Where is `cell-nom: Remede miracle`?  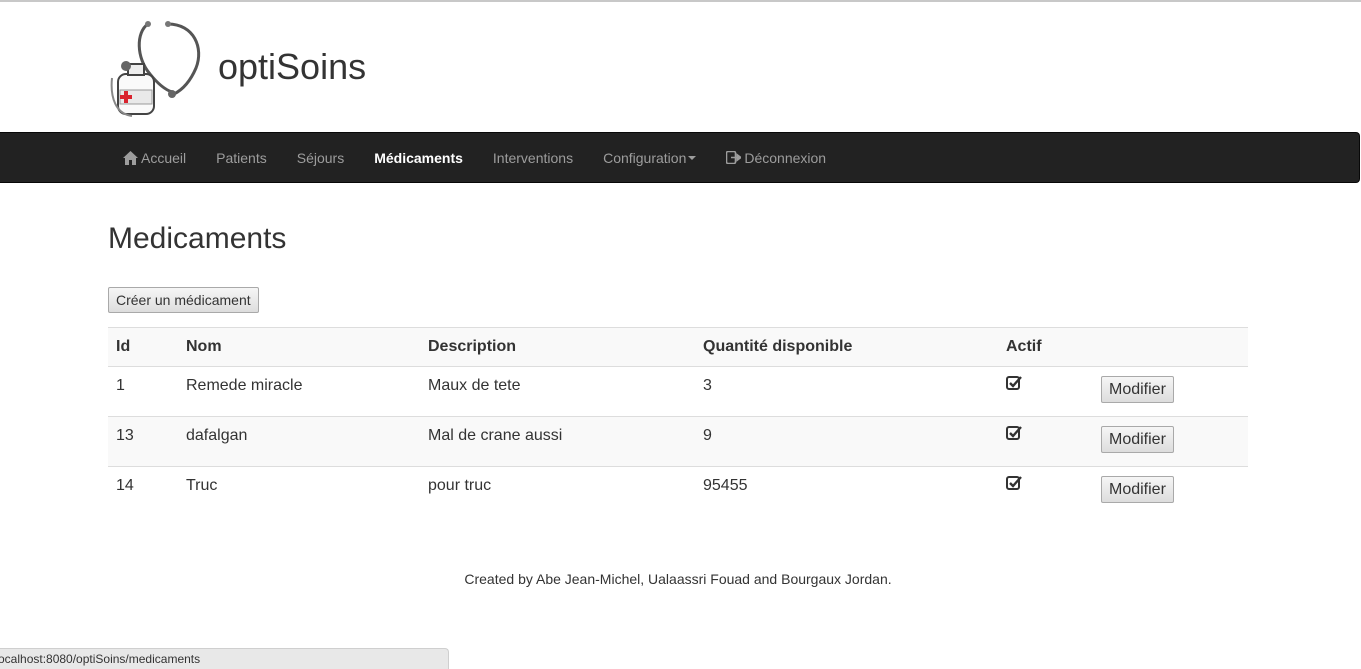 cell-nom: Remede miracle is located at coordinates (244, 385).